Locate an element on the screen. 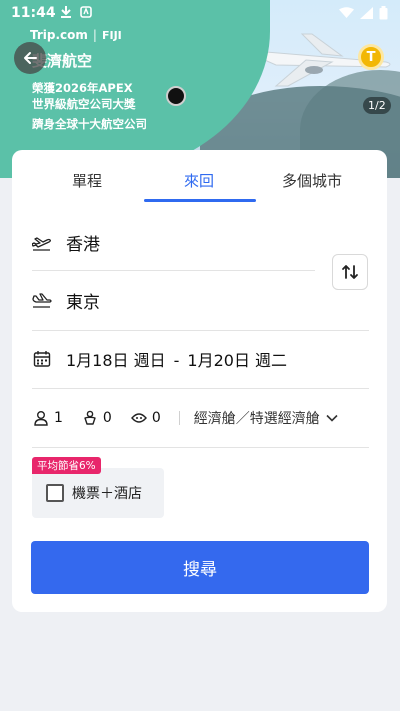 This screenshot has height=711, width=400. swap-icon is located at coordinates (350, 272).